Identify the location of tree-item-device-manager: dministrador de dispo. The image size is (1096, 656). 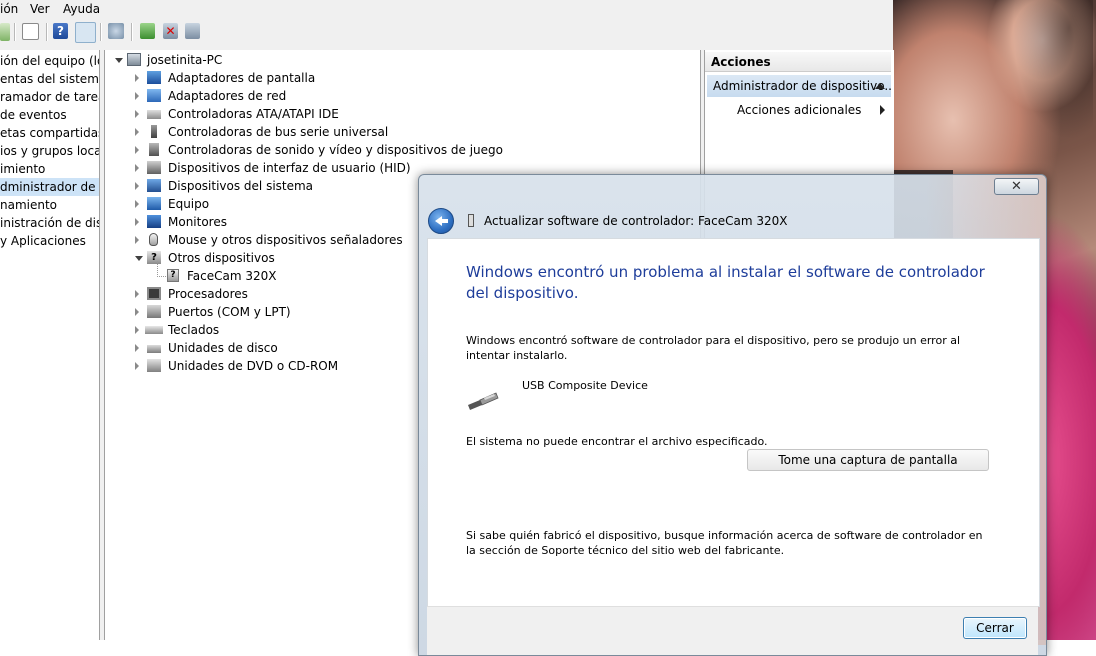
(49, 187).